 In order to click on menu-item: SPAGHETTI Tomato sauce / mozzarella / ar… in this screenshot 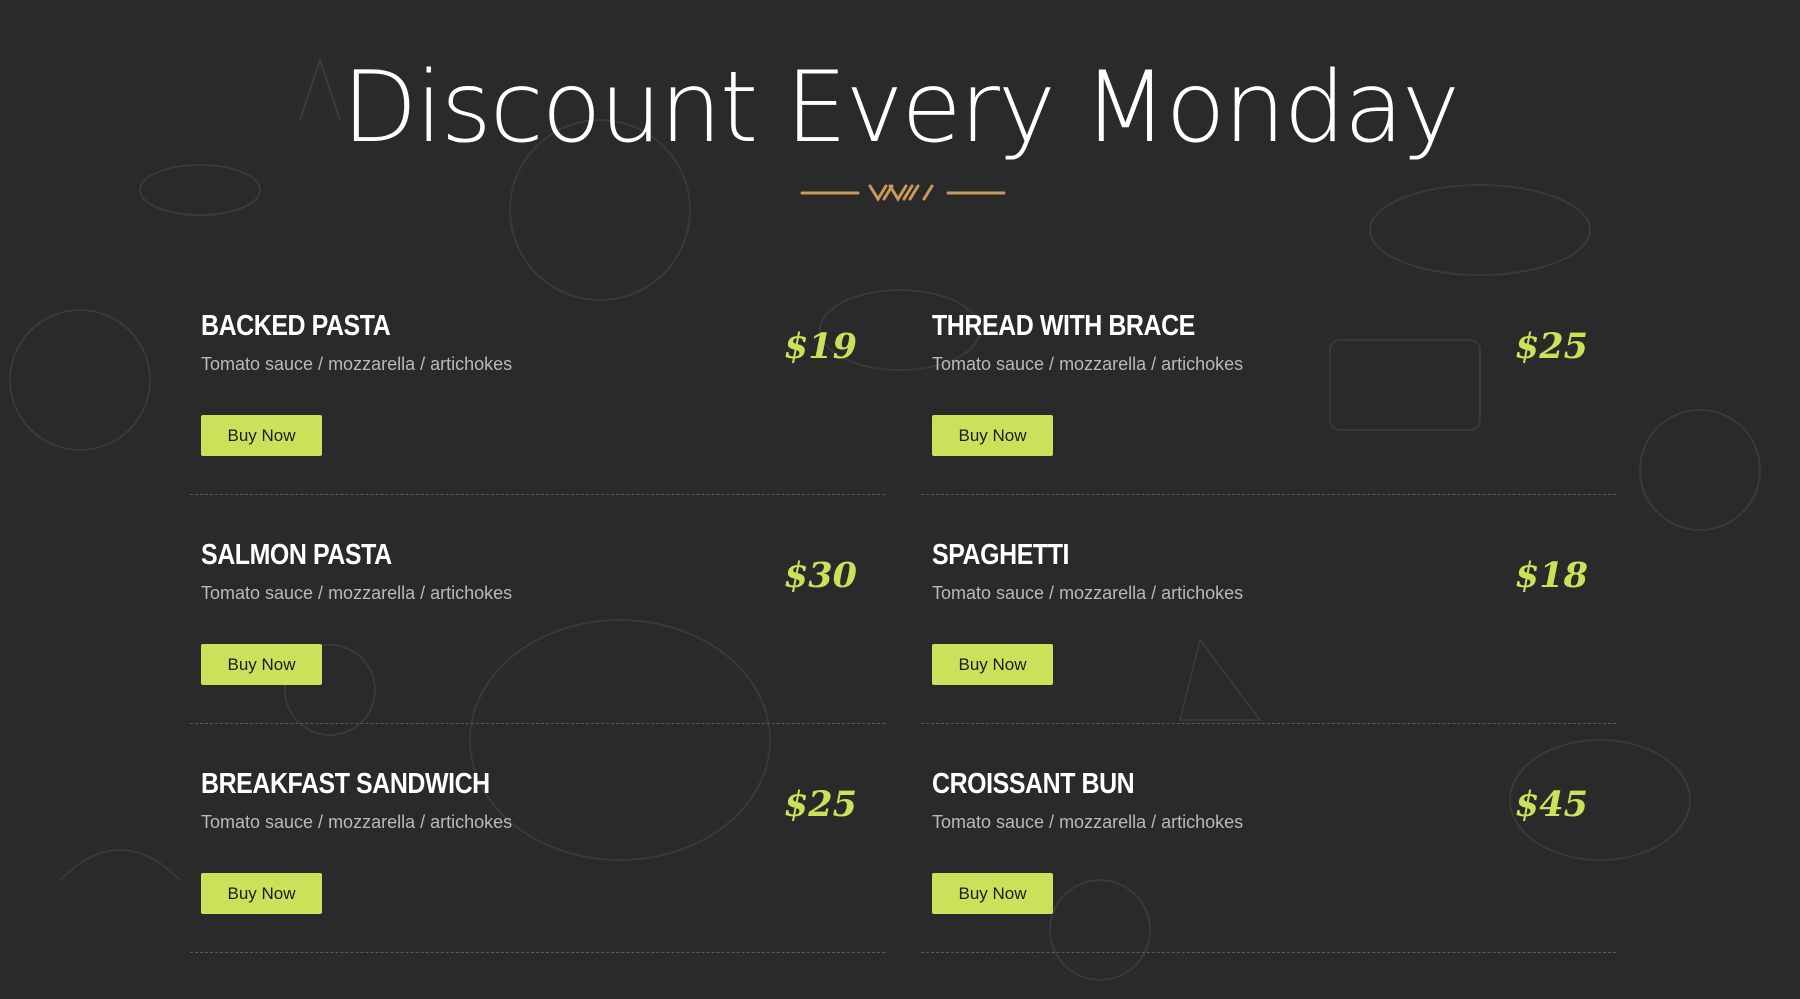, I will do `click(1268, 609)`.